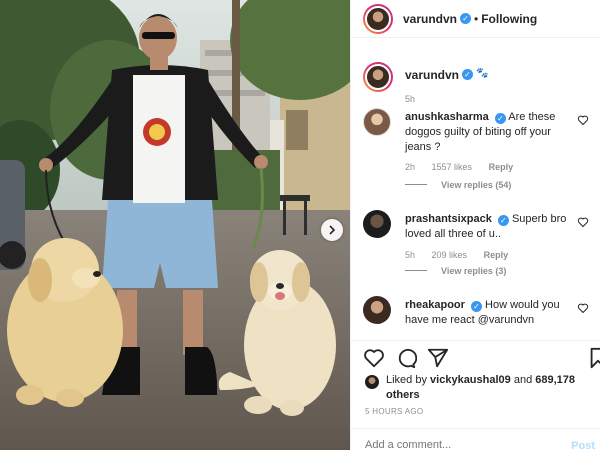 Image resolution: width=600 pixels, height=450 pixels. I want to click on view-replies-label: View replies (3), so click(474, 271).